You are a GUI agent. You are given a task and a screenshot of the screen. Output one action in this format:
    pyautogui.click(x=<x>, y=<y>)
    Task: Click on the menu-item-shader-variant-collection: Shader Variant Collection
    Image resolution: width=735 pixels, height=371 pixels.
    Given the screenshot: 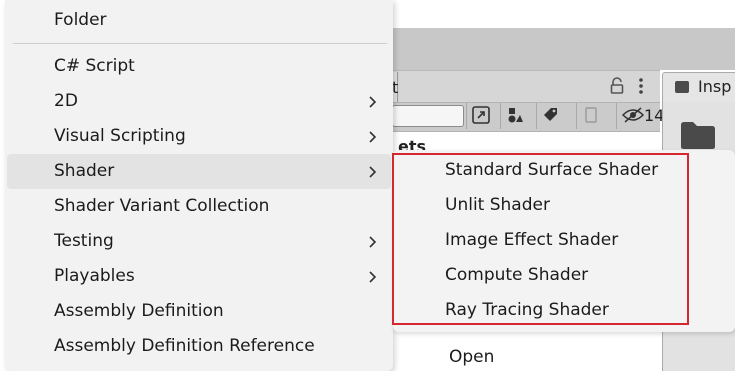 What is the action you would take?
    pyautogui.click(x=199, y=206)
    